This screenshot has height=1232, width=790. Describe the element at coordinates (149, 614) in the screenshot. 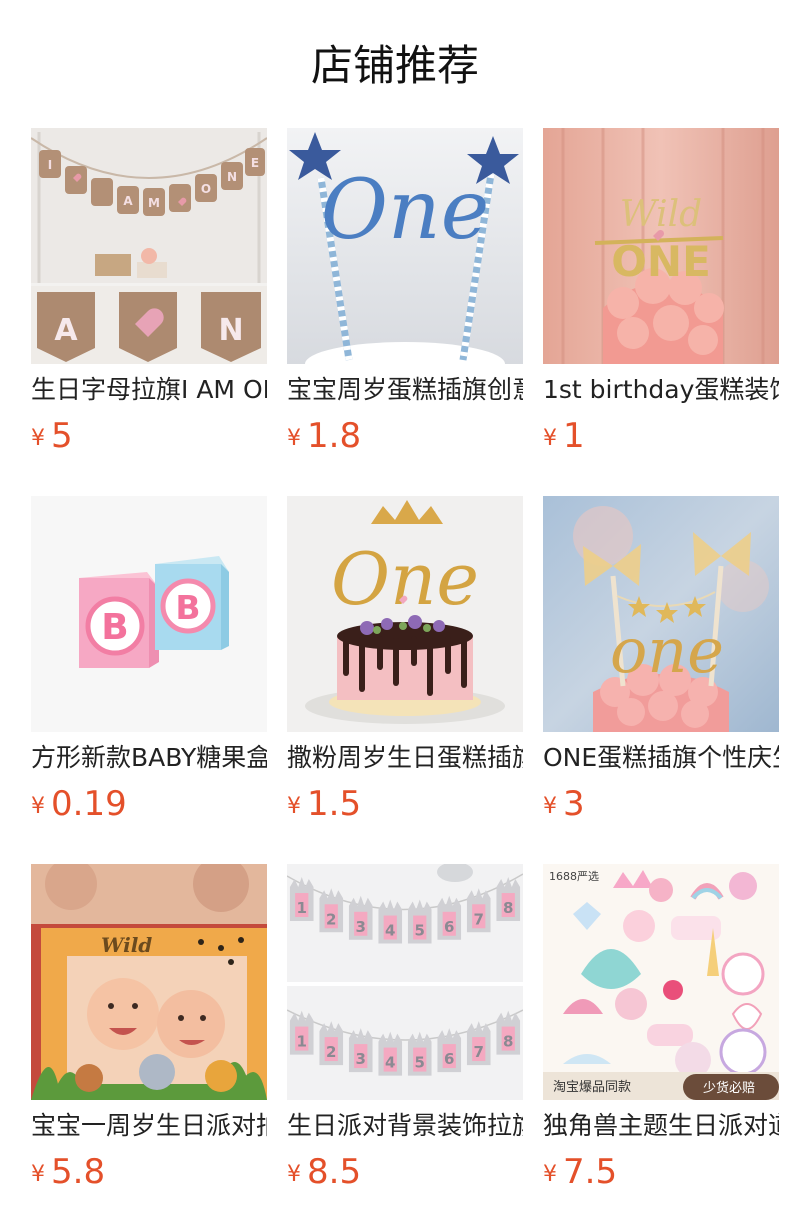

I see `product-image-baby-candy-boxes: B B` at that location.